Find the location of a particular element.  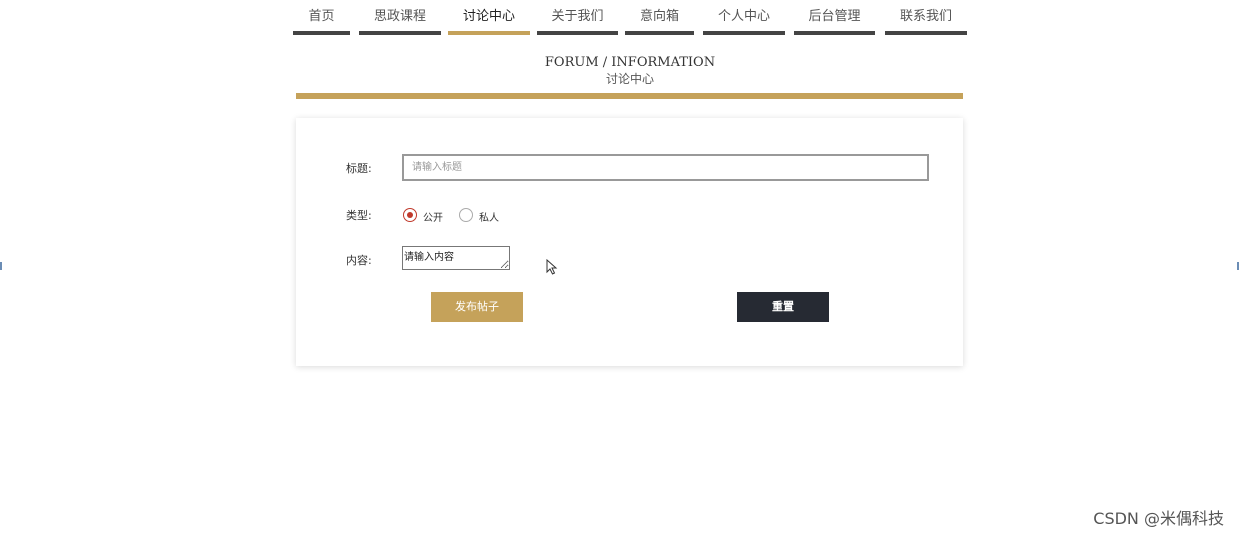

section-divider is located at coordinates (629, 96).